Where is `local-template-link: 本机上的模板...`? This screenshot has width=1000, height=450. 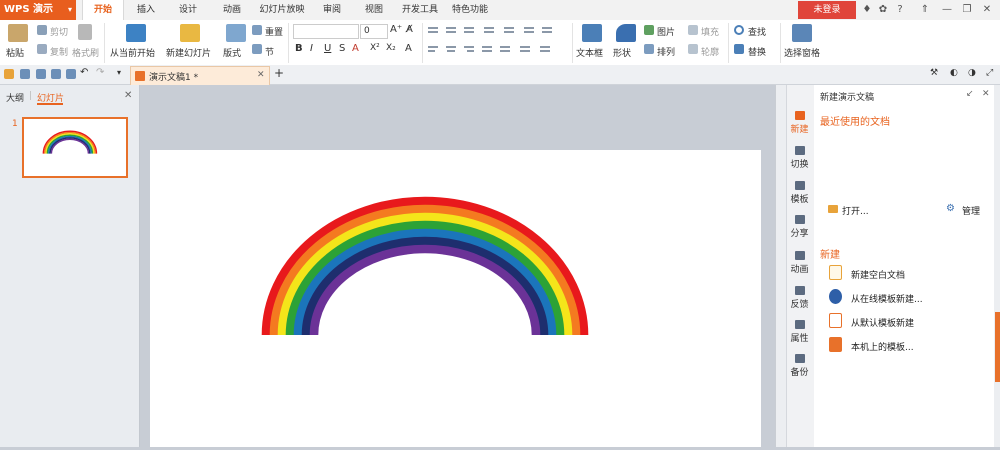
local-template-link: 本机上的模板... is located at coordinates (882, 346).